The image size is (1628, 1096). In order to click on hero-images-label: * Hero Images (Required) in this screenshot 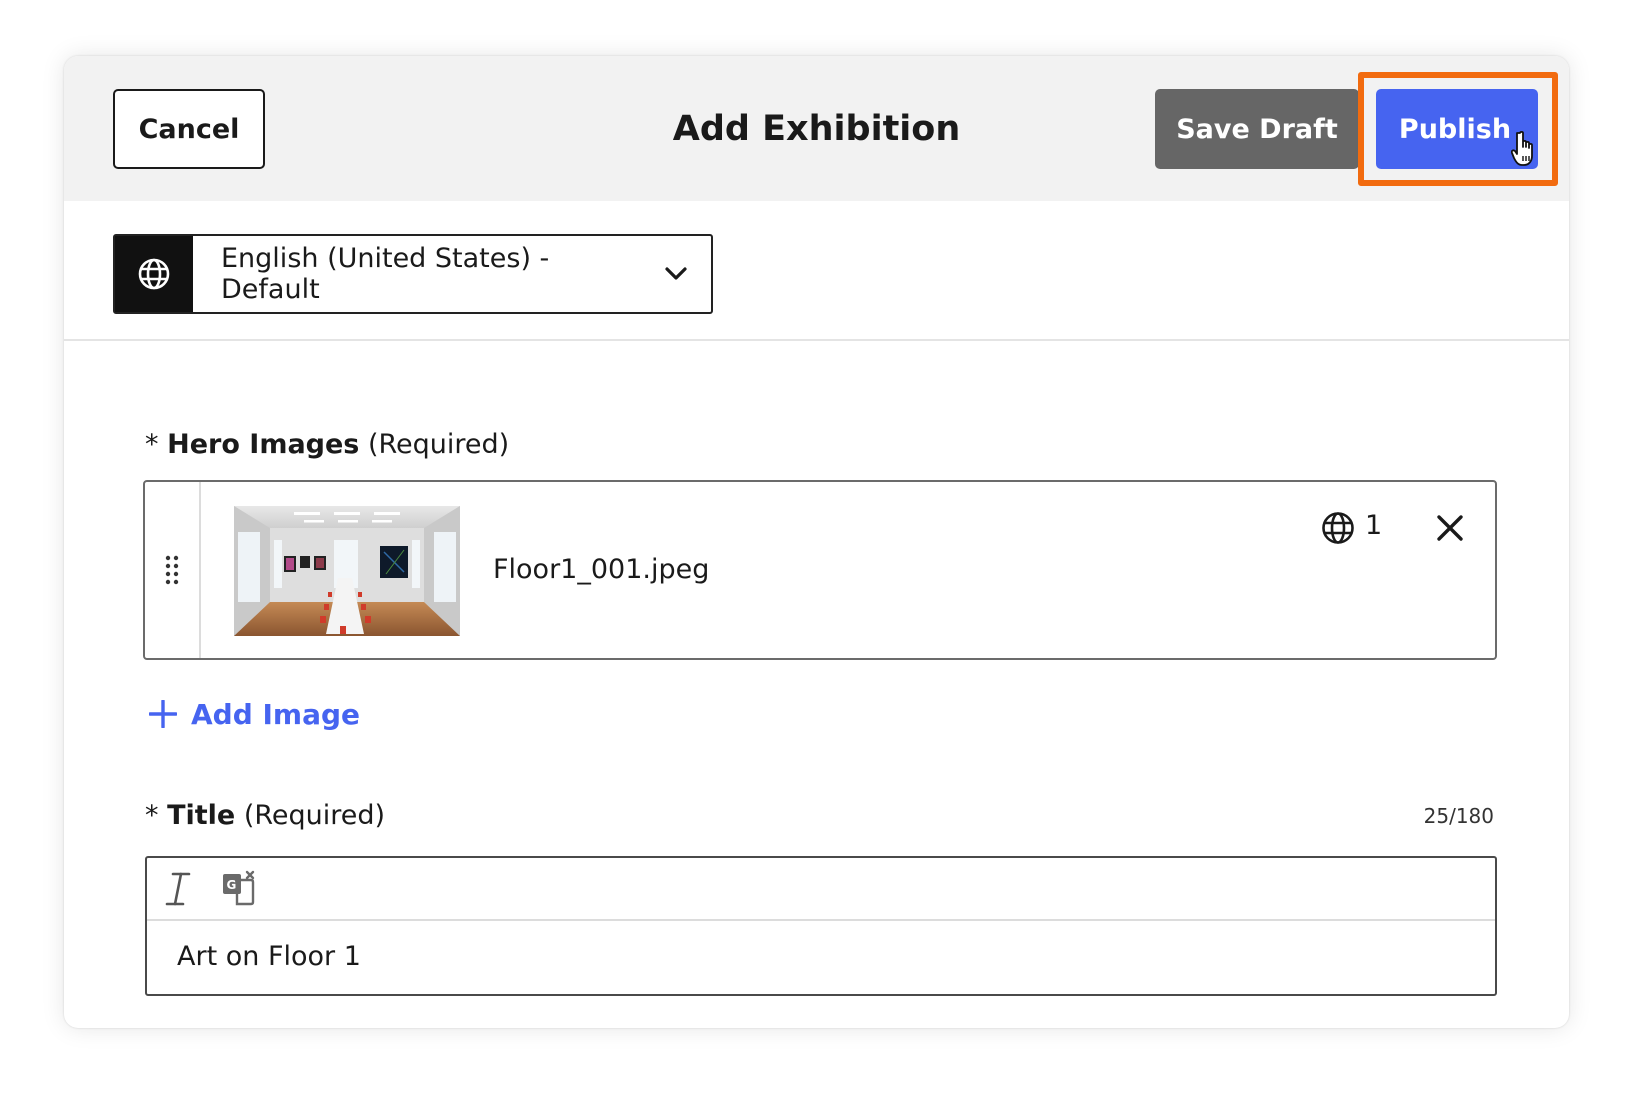, I will do `click(327, 444)`.